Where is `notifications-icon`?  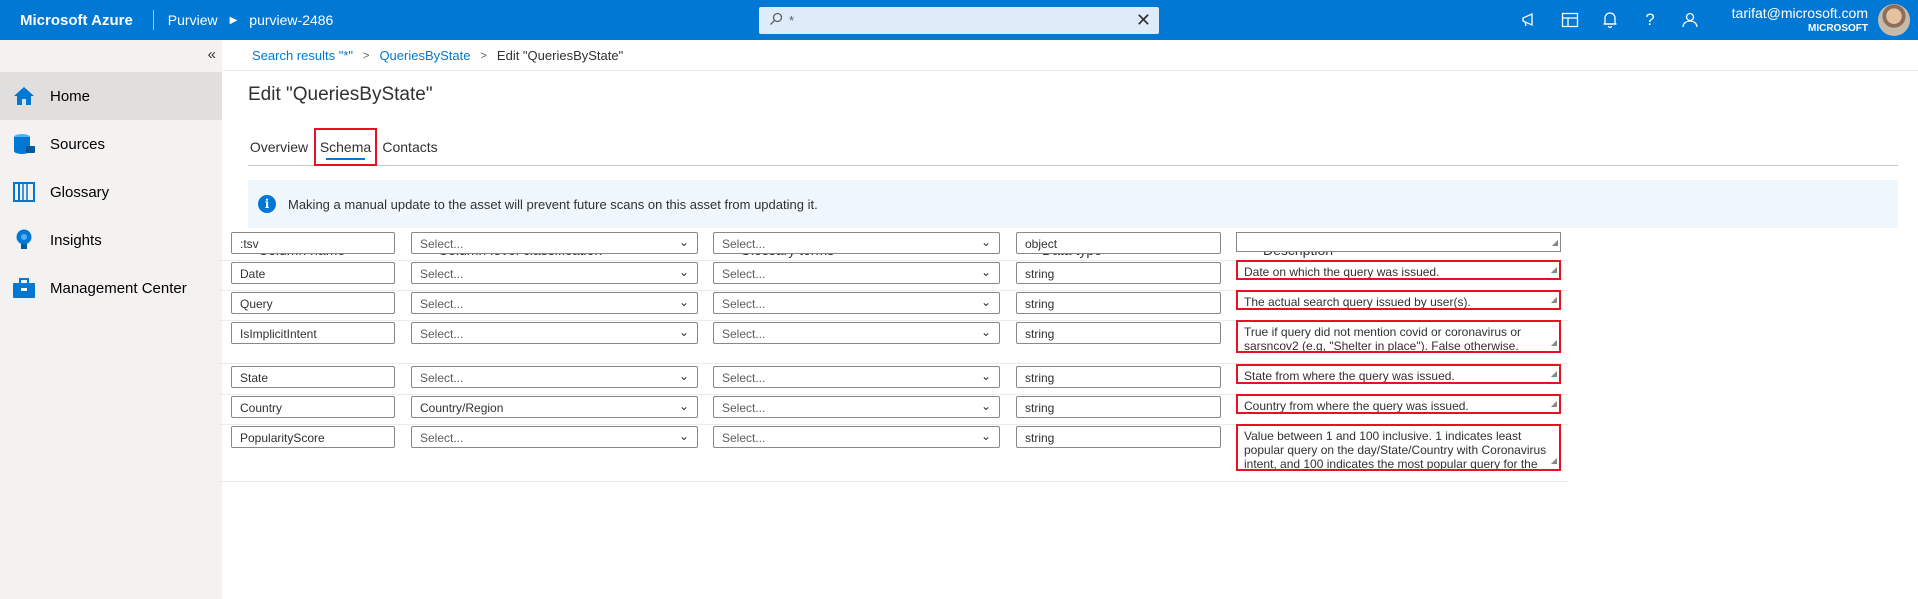 notifications-icon is located at coordinates (1610, 20).